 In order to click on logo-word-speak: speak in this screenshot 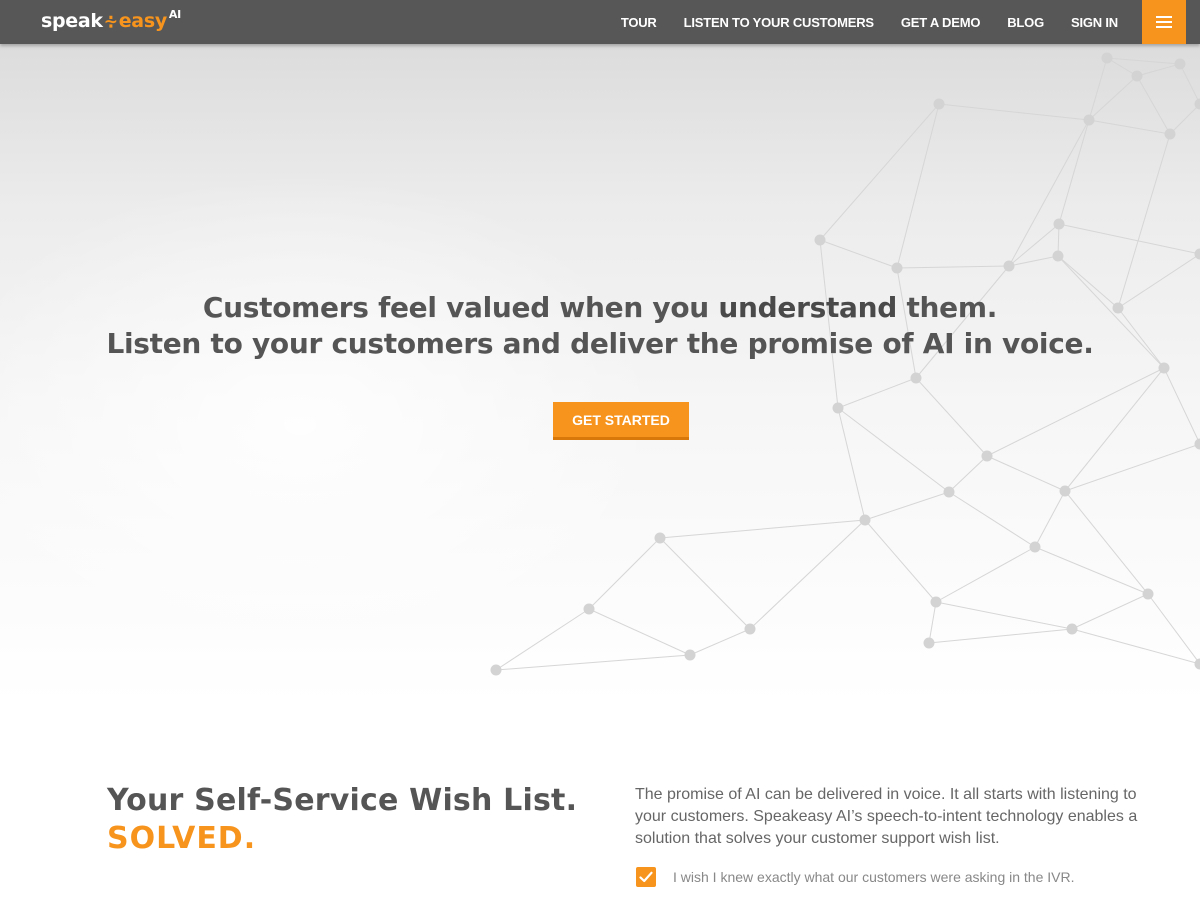, I will do `click(72, 21)`.